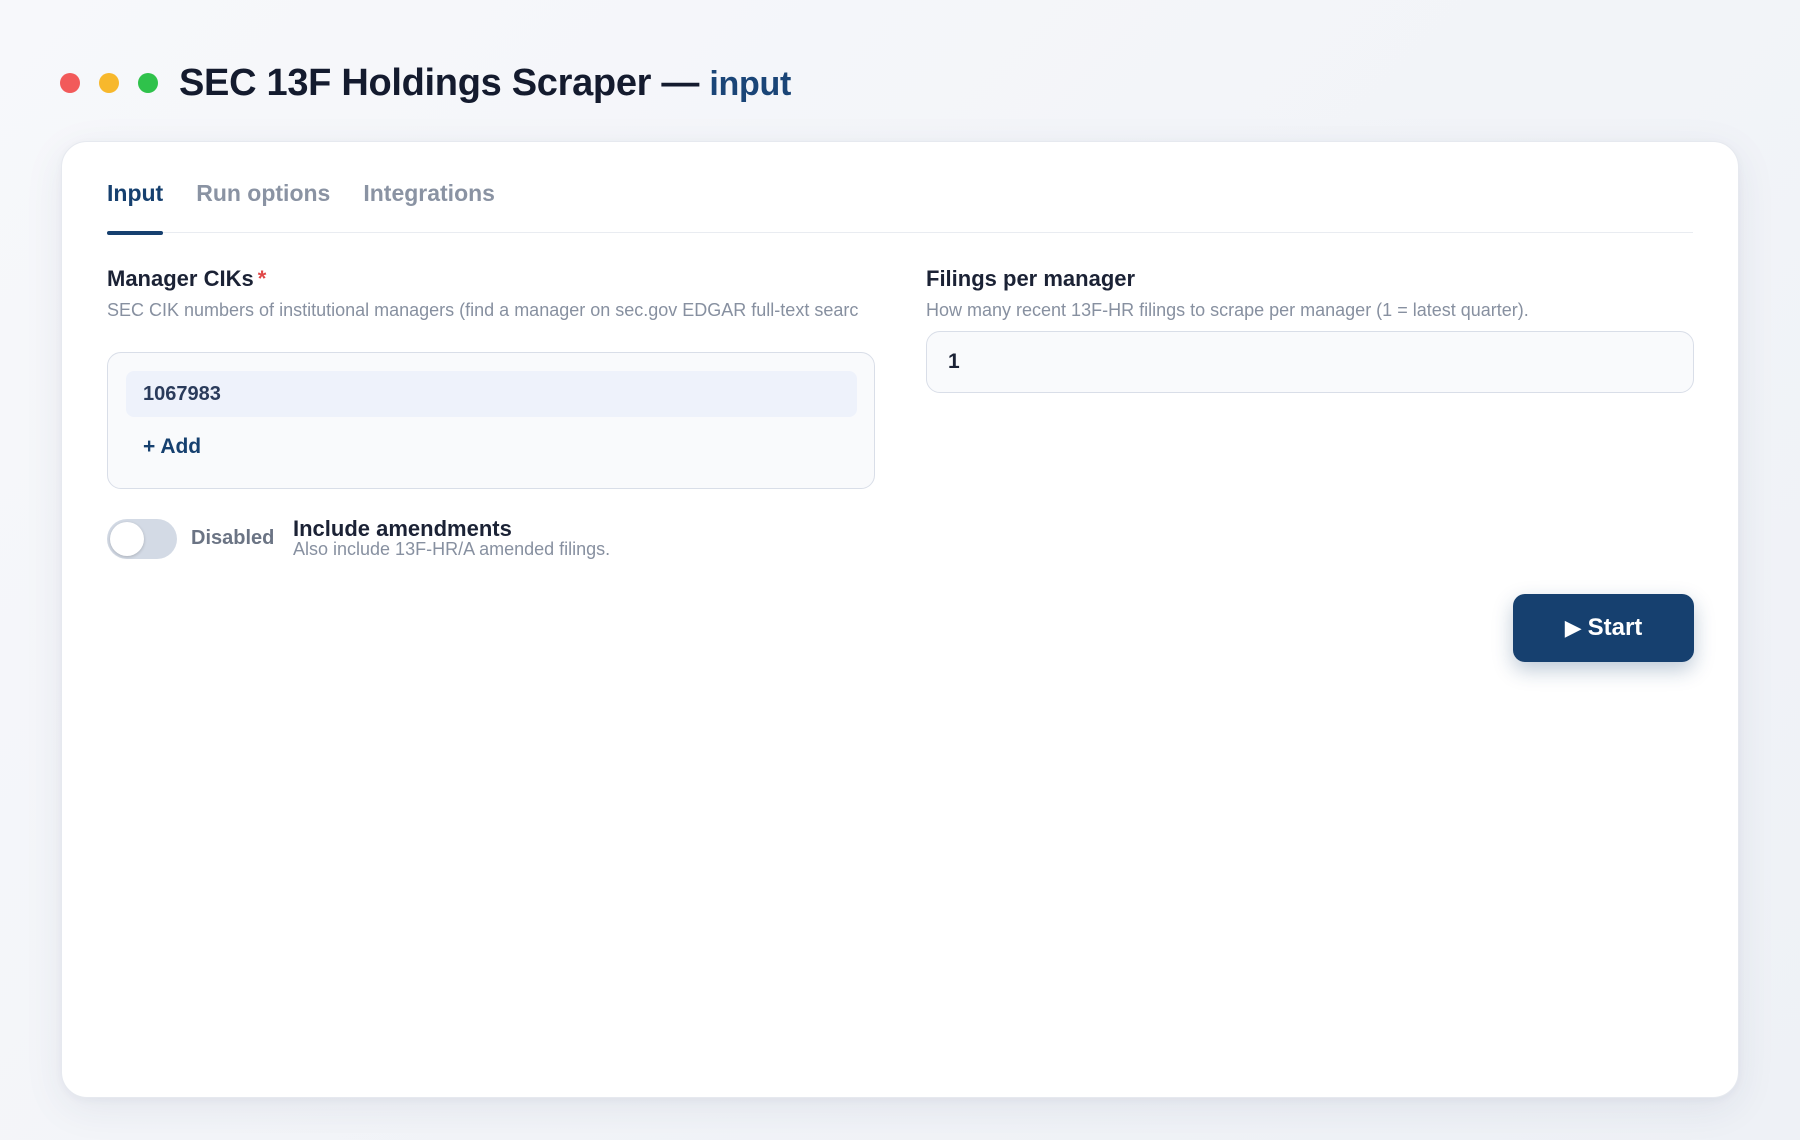 This screenshot has height=1140, width=1800. What do you see at coordinates (262, 278) in the screenshot?
I see `required-marker: *` at bounding box center [262, 278].